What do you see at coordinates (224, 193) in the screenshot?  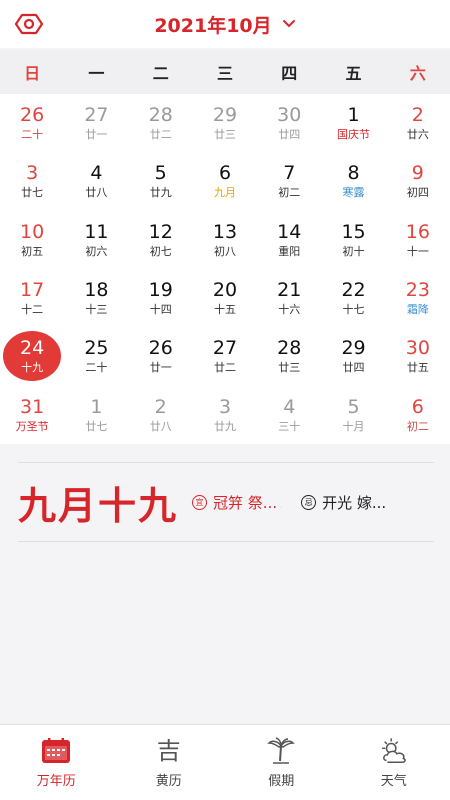 I see `lunar-label: 九月` at bounding box center [224, 193].